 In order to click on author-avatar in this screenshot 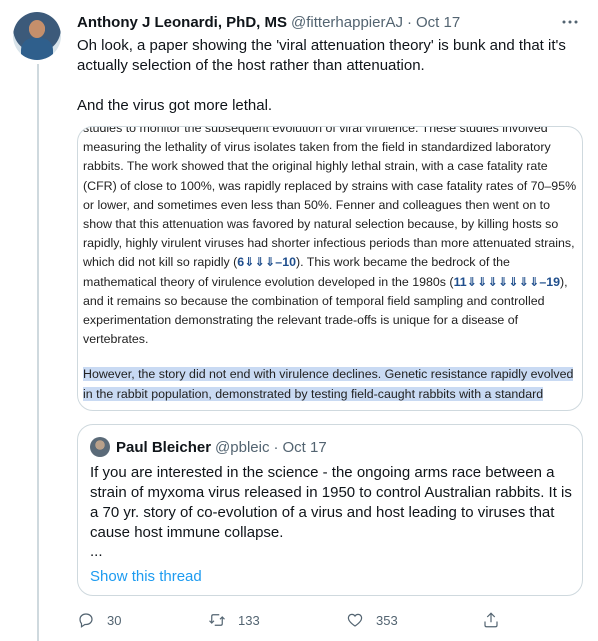, I will do `click(37, 36)`.